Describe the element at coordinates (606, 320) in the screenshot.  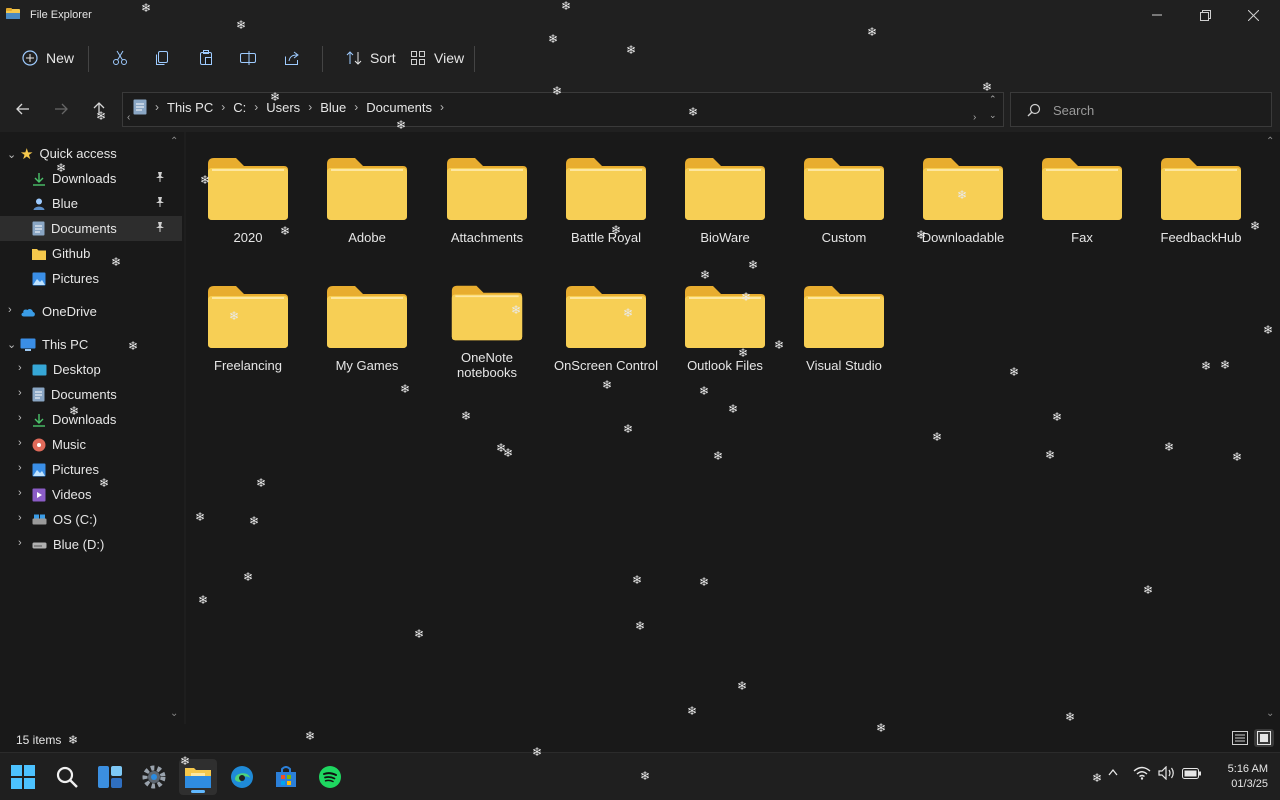
I see `folder-item: OnScreen Control` at that location.